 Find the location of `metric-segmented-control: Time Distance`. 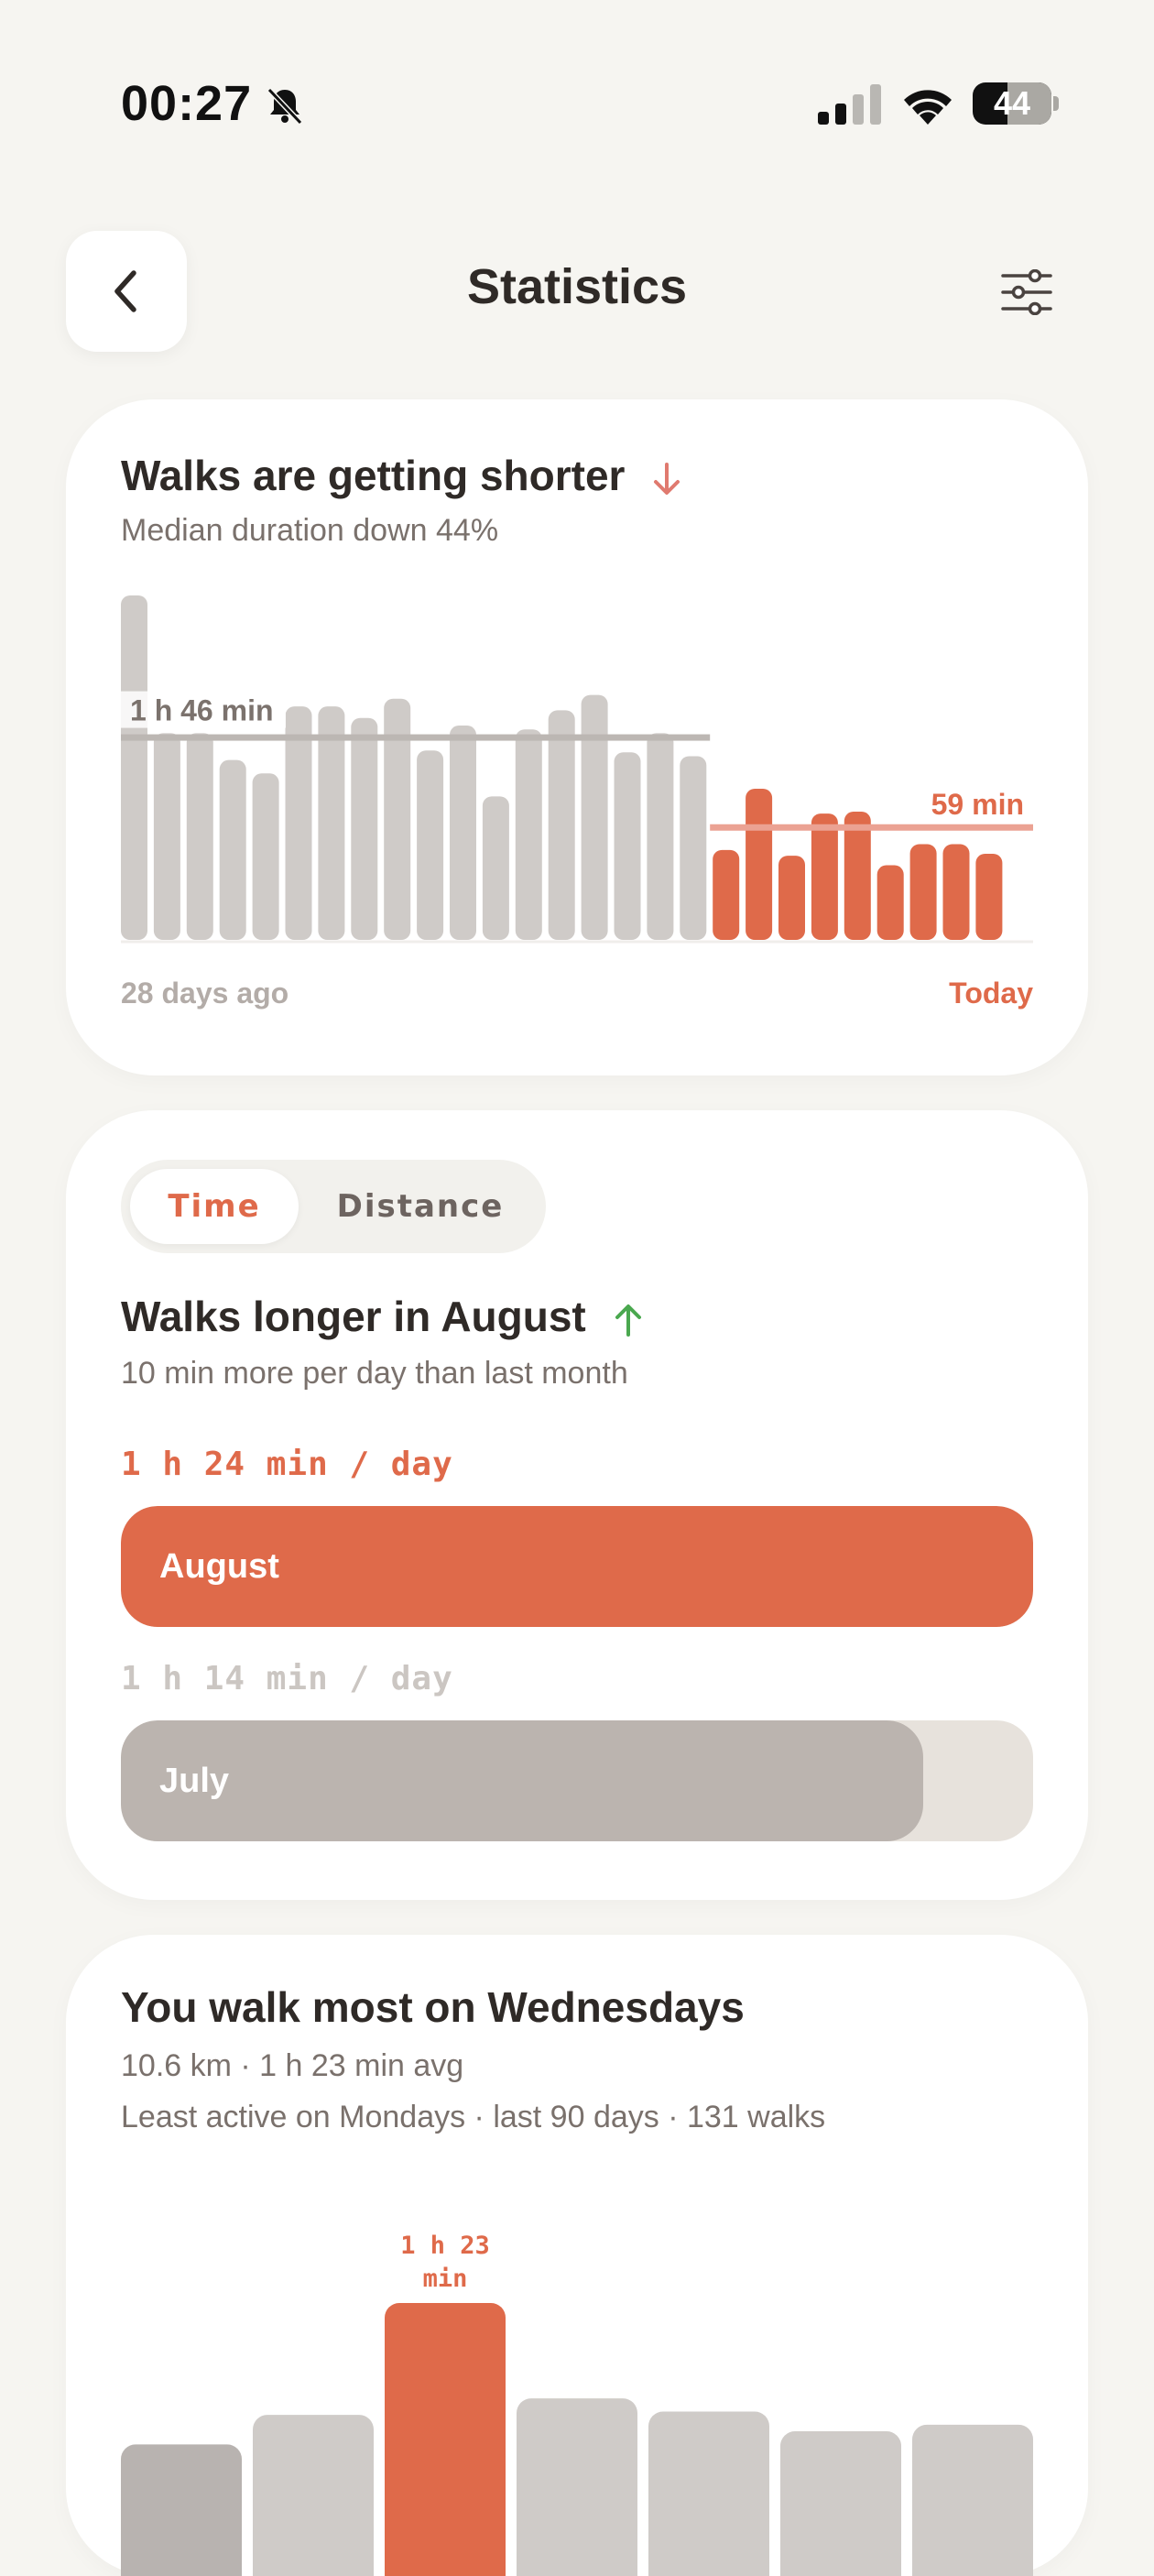

metric-segmented-control: Time Distance is located at coordinates (333, 1207).